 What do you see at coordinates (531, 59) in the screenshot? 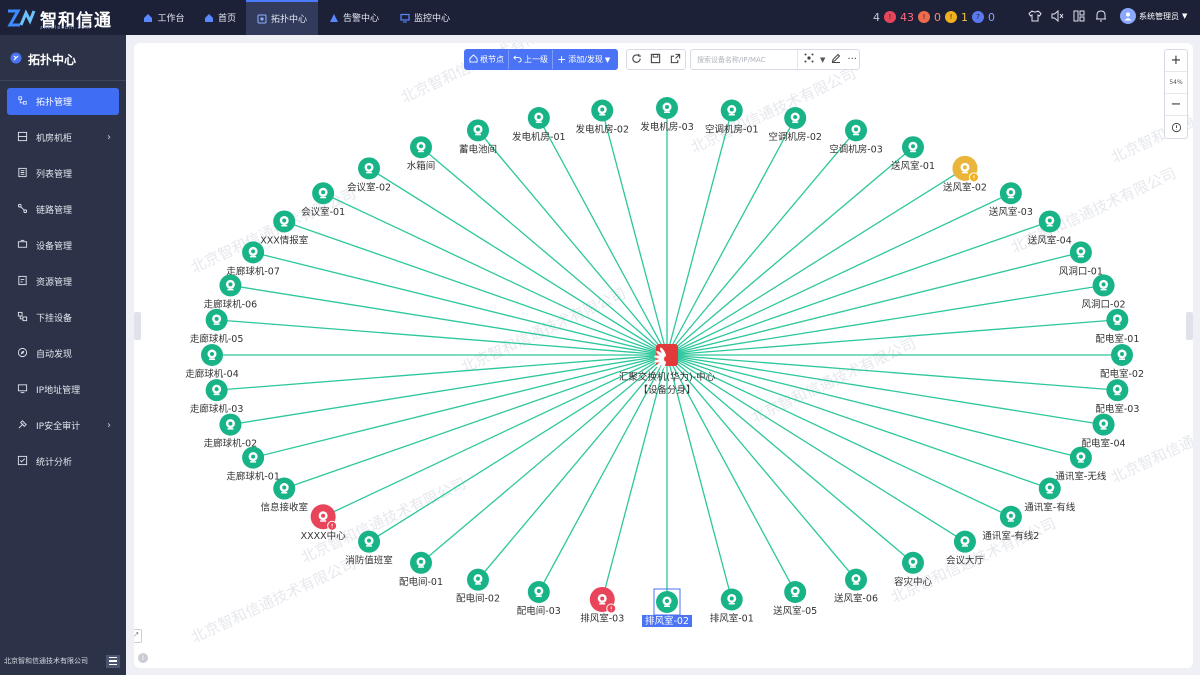
I see `up-level-button: 上一级` at bounding box center [531, 59].